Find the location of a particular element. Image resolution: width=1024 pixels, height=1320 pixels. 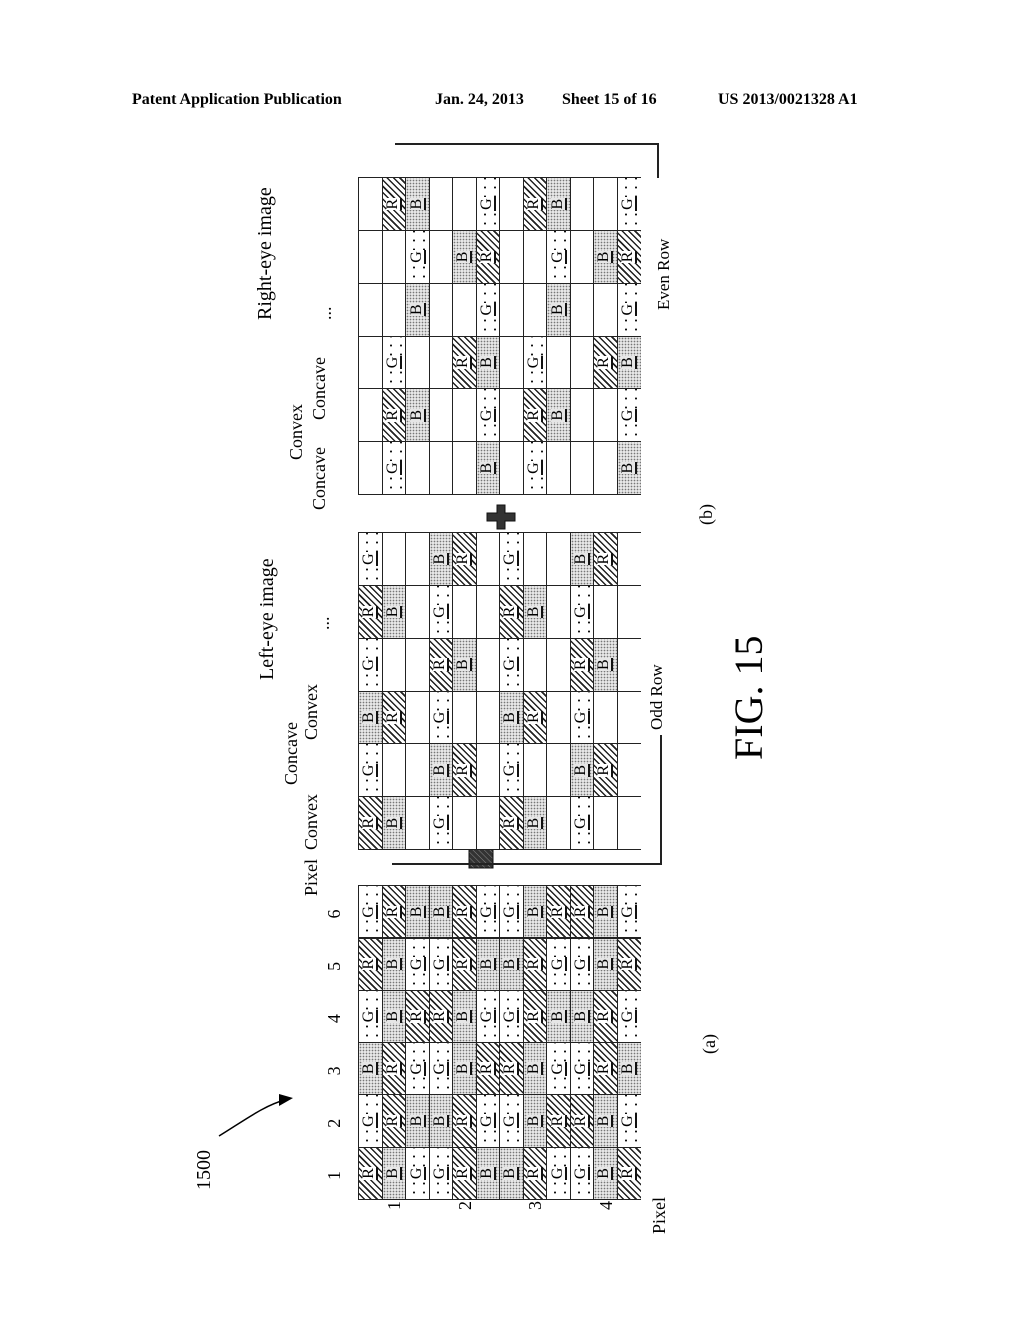

right-eye-title: Right-eye image is located at coordinates (265, 253).